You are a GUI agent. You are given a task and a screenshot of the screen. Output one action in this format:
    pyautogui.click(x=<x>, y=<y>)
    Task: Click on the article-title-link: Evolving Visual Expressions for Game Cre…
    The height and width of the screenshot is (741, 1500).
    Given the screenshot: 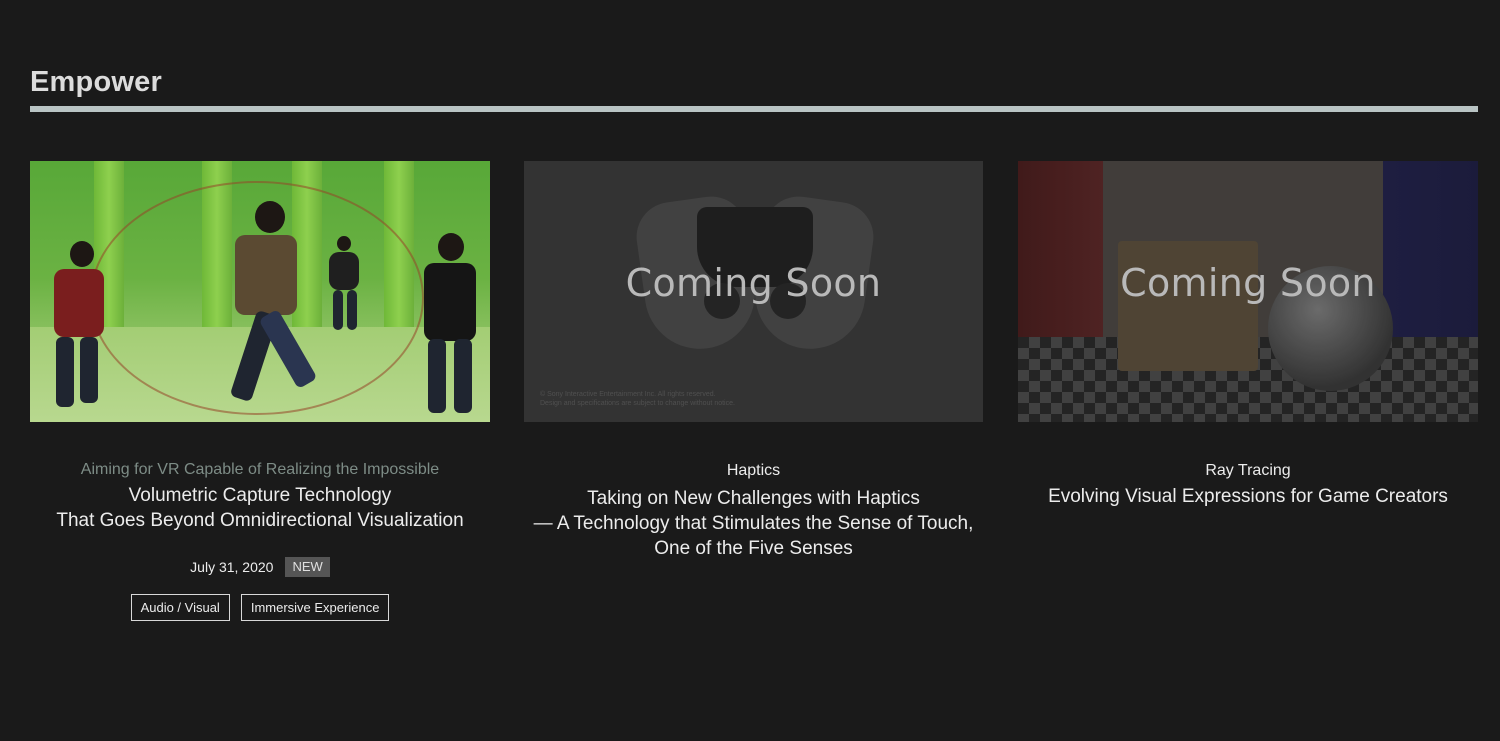 What is the action you would take?
    pyautogui.click(x=1248, y=496)
    